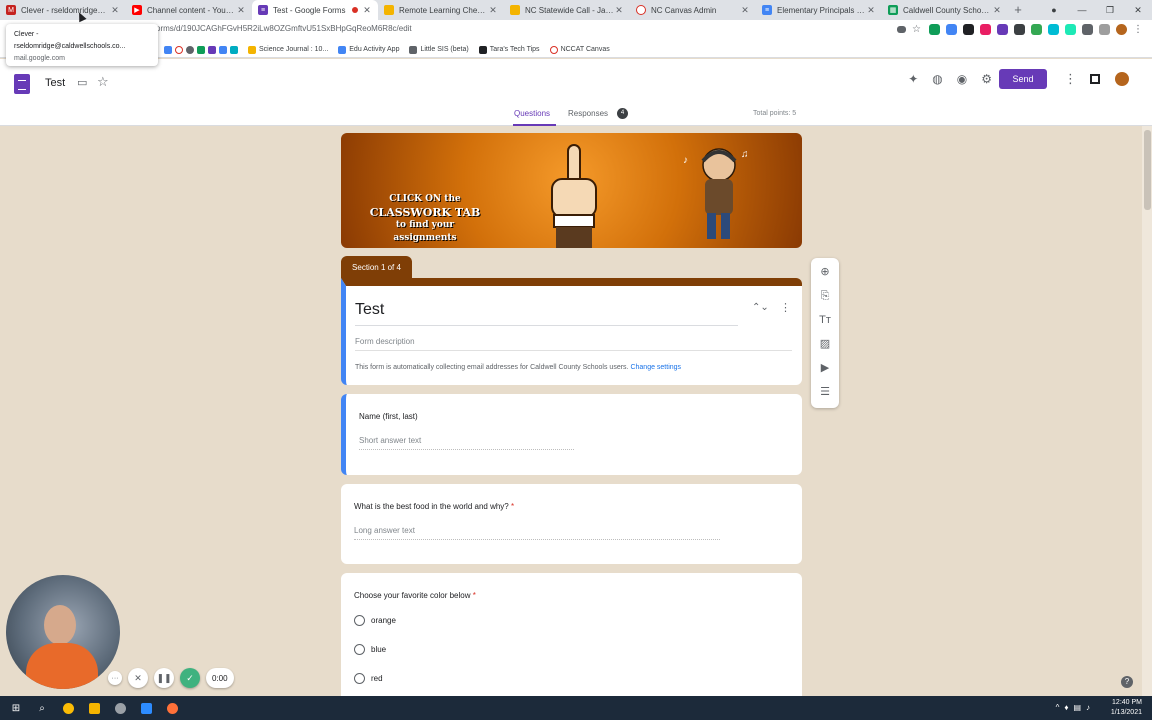 This screenshot has width=1152, height=720. I want to click on recorder-pause-icon: ❚❚, so click(164, 678).